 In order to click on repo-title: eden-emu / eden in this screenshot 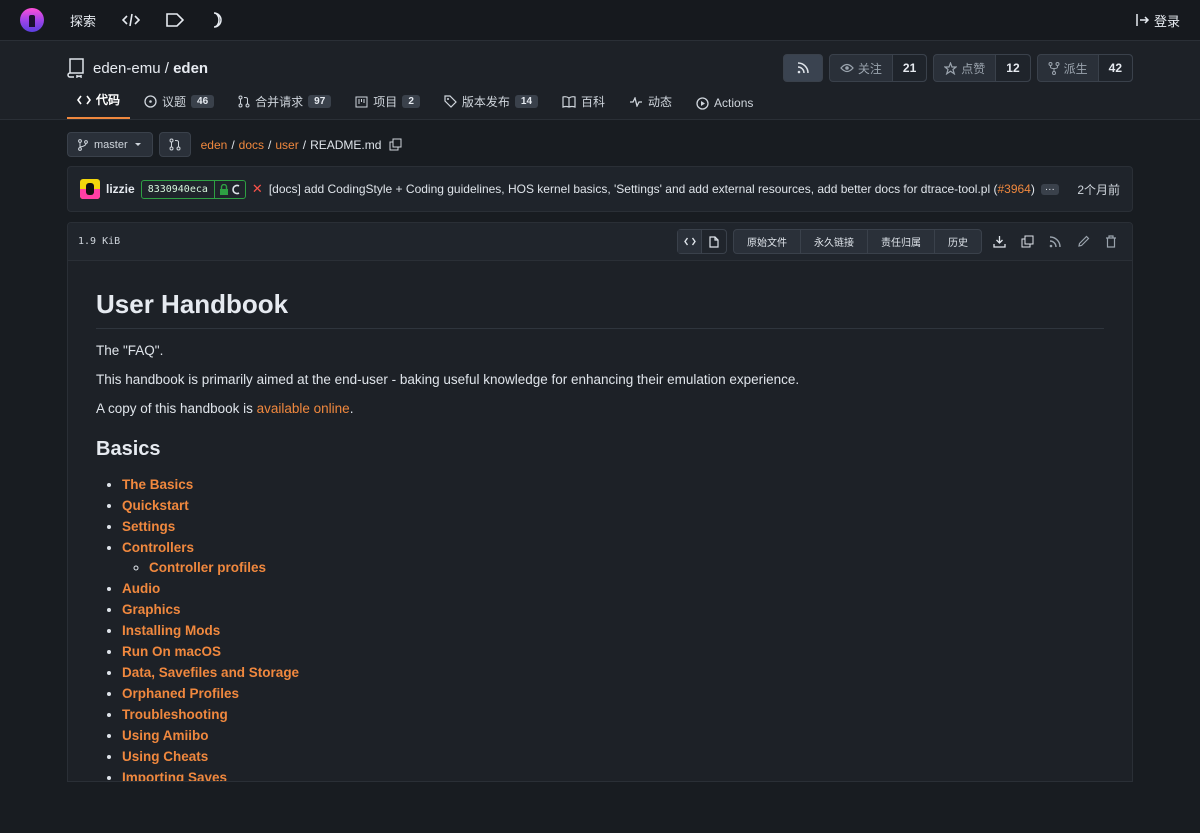, I will do `click(150, 68)`.